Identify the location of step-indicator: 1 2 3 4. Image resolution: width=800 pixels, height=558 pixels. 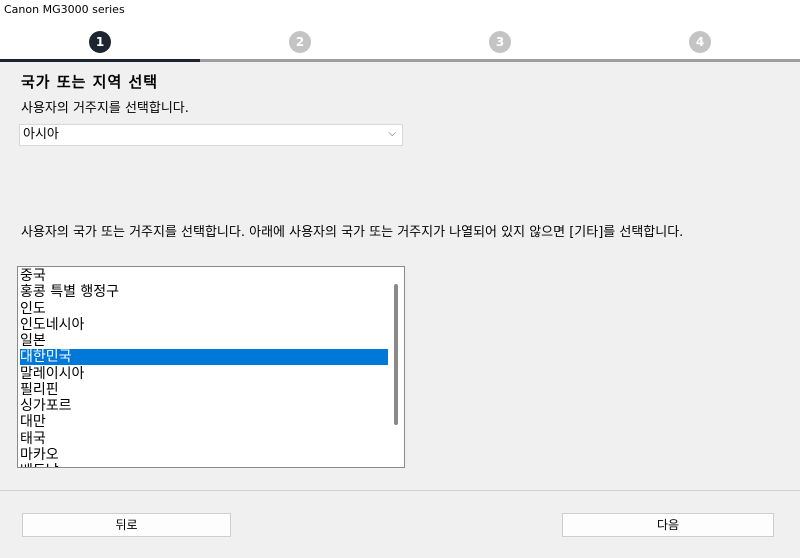
(400, 42).